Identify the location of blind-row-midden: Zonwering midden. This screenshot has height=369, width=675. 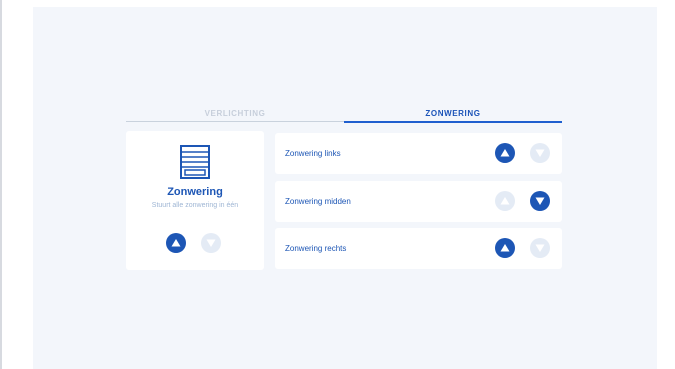
(418, 201).